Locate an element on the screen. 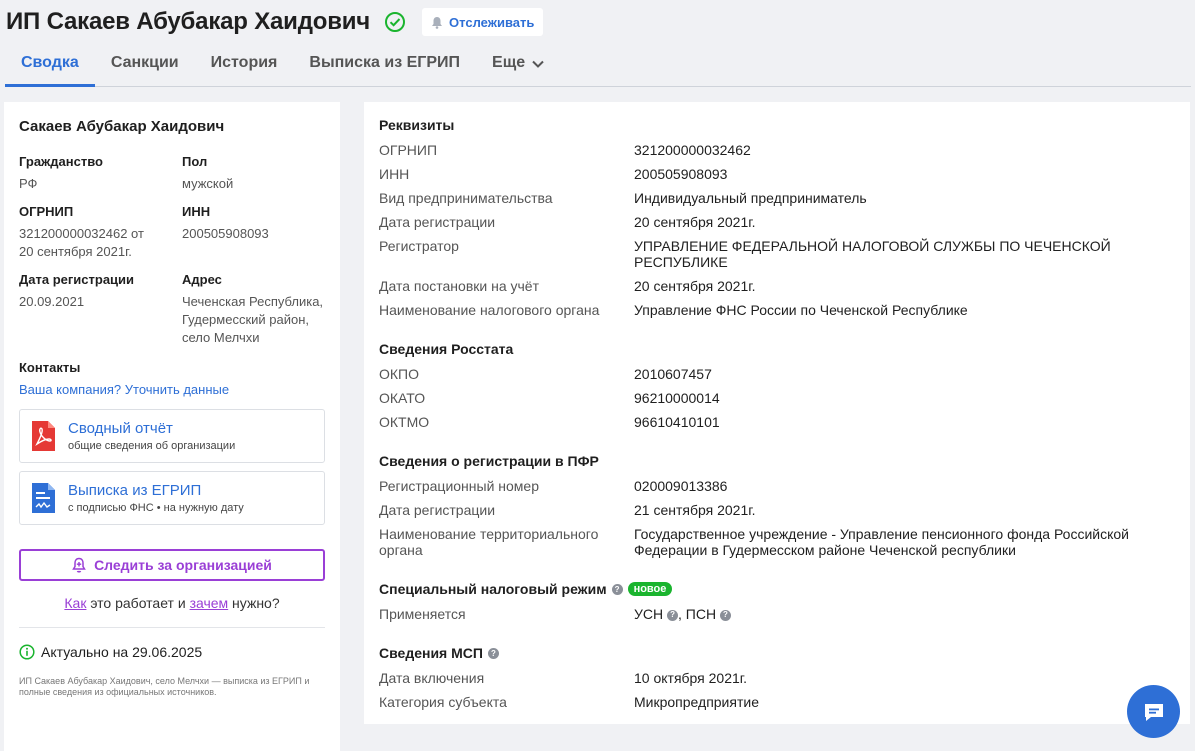 The image size is (1195, 751). citizenship-block: Гражданство РФ is located at coordinates (100, 179).